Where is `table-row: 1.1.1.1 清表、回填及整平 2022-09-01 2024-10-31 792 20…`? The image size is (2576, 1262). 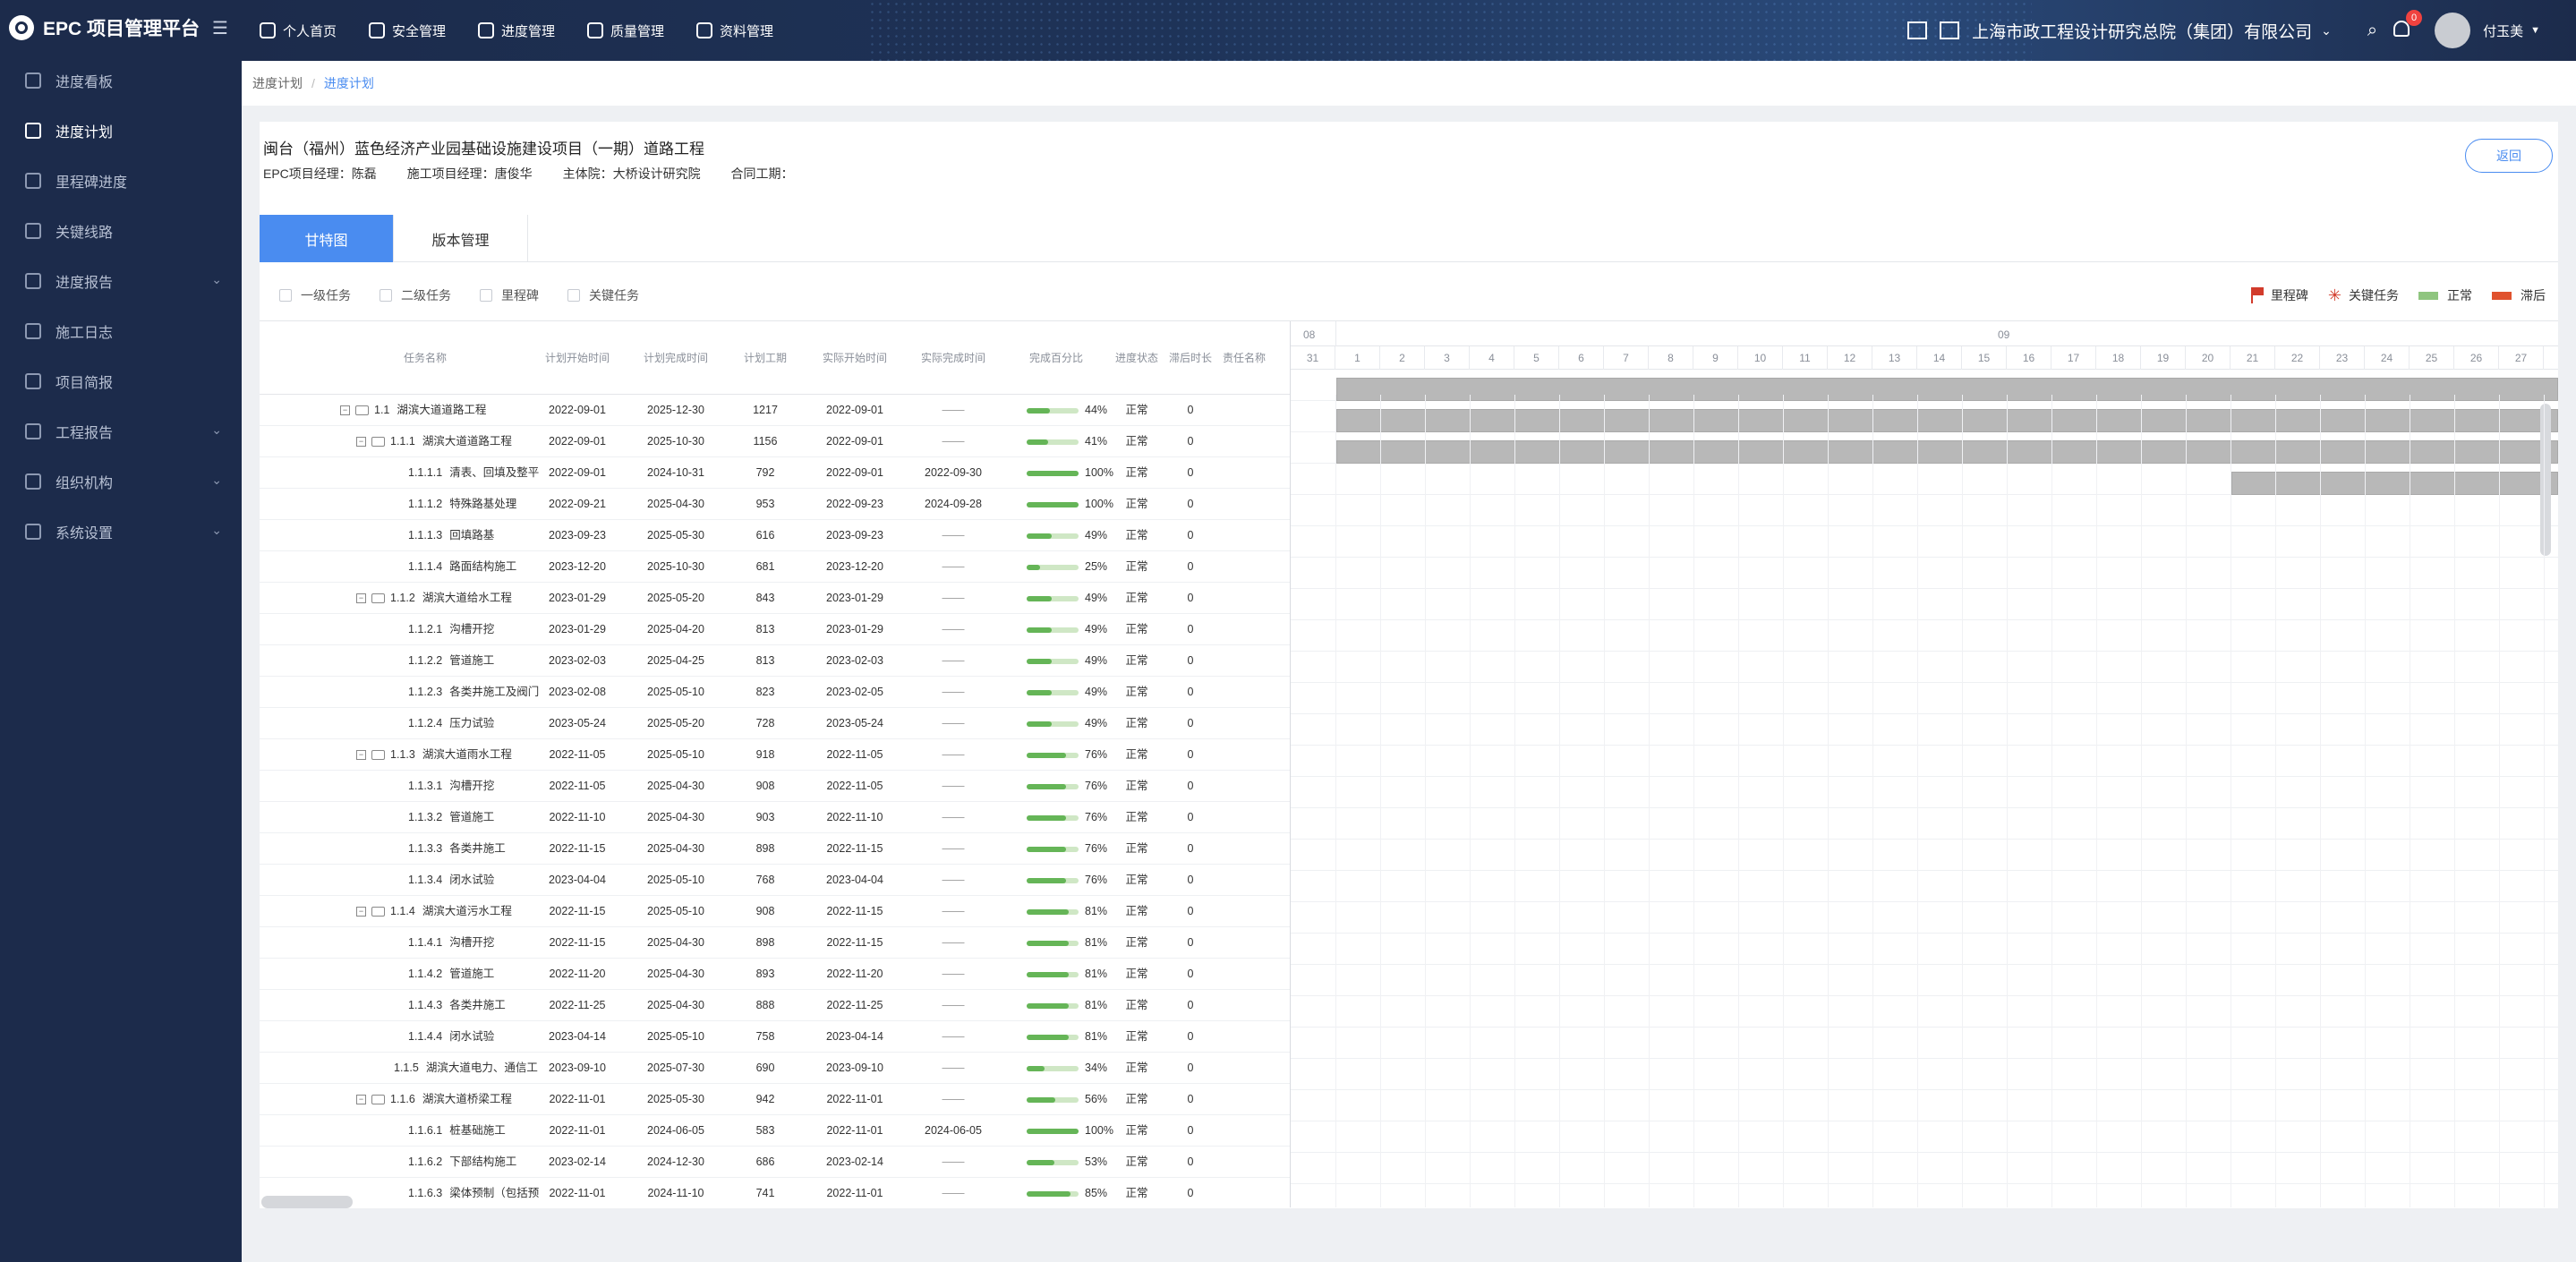
table-row: 1.1.1.1 清表、回填及整平 2022-09-01 2024-10-31 792 20… is located at coordinates (775, 473).